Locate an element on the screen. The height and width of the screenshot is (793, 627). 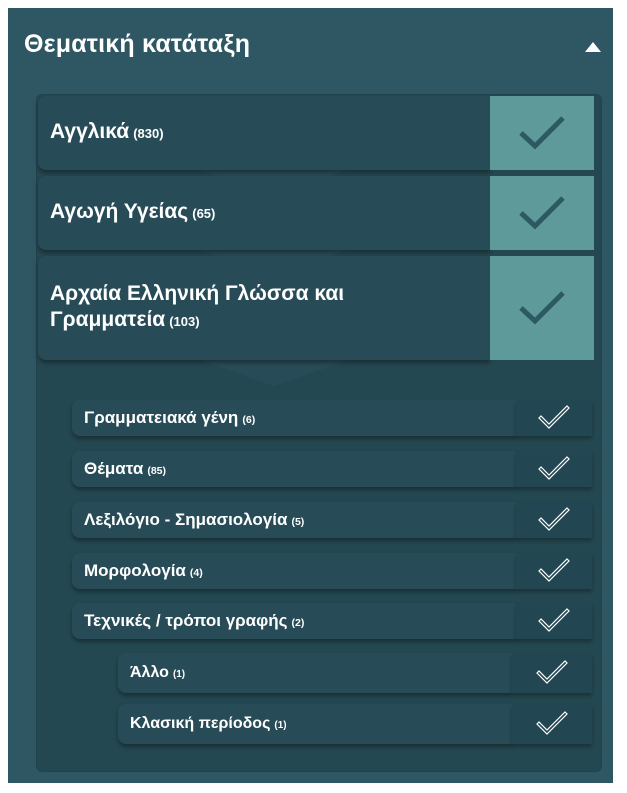
subsubcategory-row-body: Κλασική περίοδος (1) is located at coordinates (315, 724).